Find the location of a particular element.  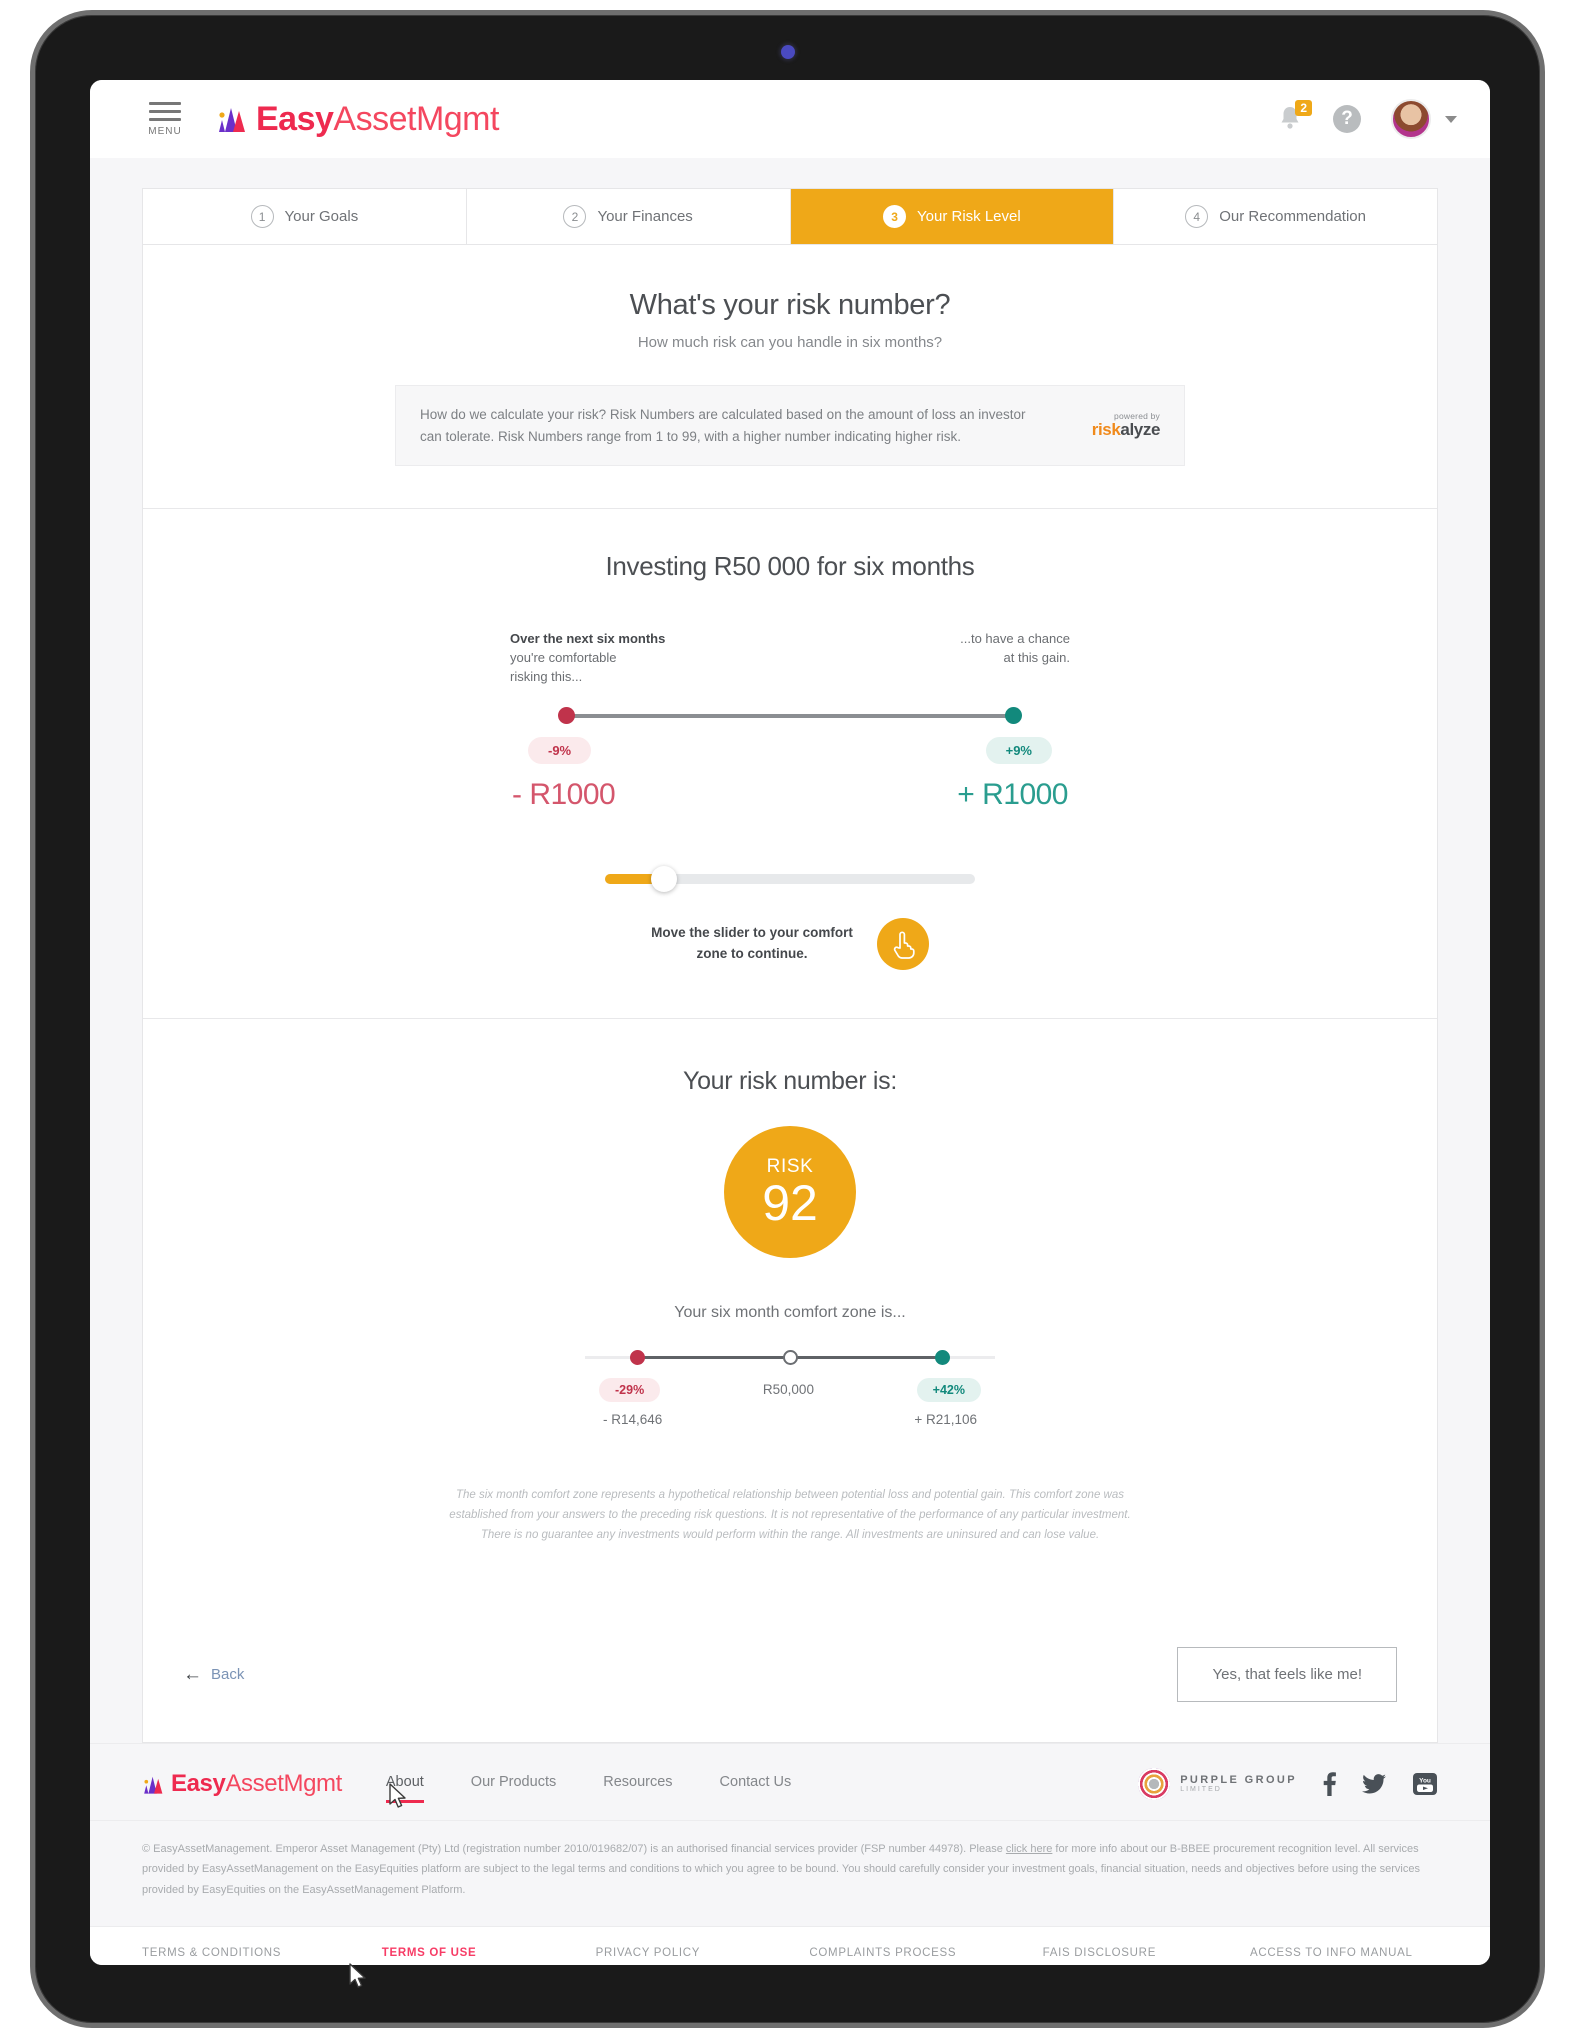

footer-links: About Our Products Resources Contact Us is located at coordinates (588, 1788).